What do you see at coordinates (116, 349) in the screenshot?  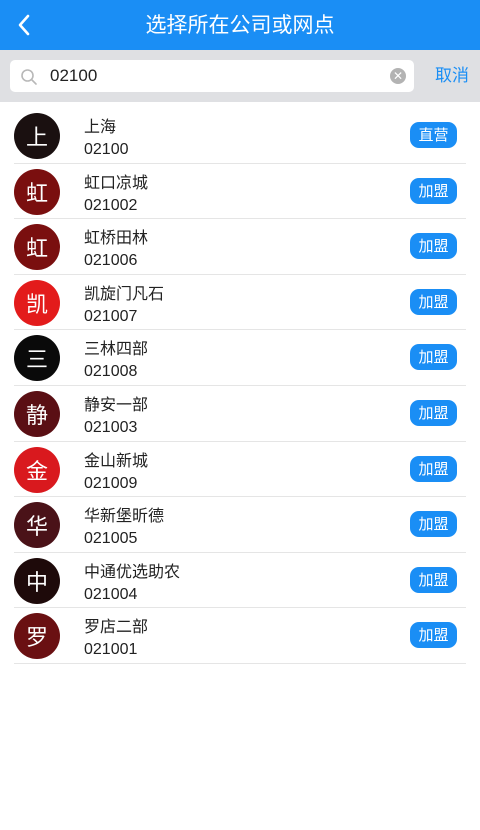 I see `item-name: 三林四部` at bounding box center [116, 349].